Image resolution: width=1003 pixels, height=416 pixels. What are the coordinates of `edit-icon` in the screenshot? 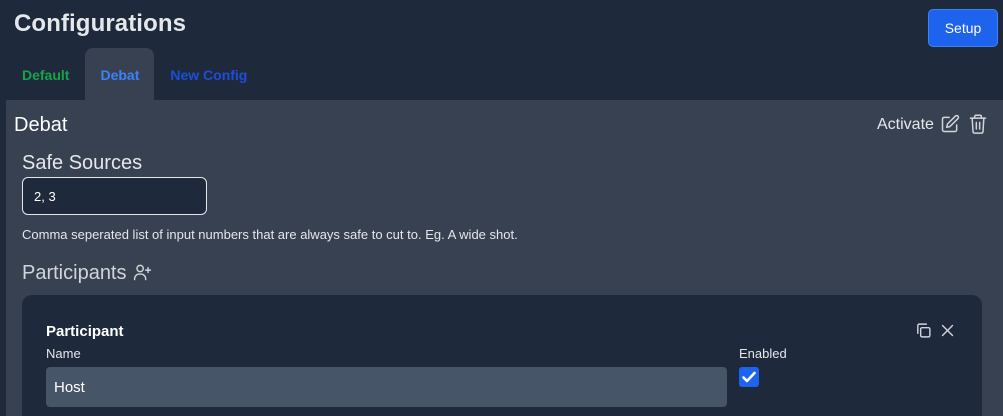 It's located at (950, 124).